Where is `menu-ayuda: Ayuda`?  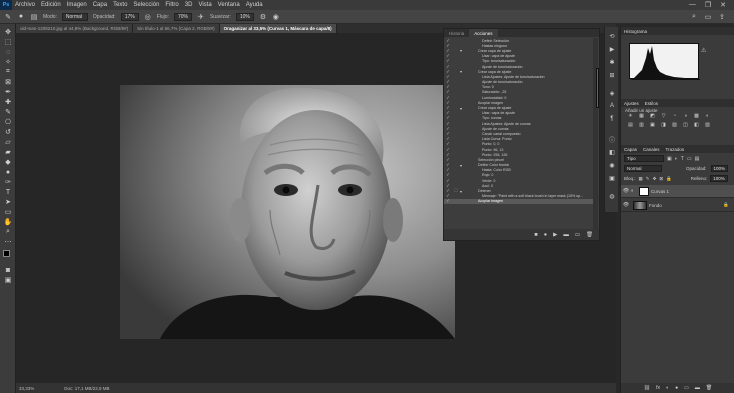 menu-ayuda: Ayuda is located at coordinates (254, 5).